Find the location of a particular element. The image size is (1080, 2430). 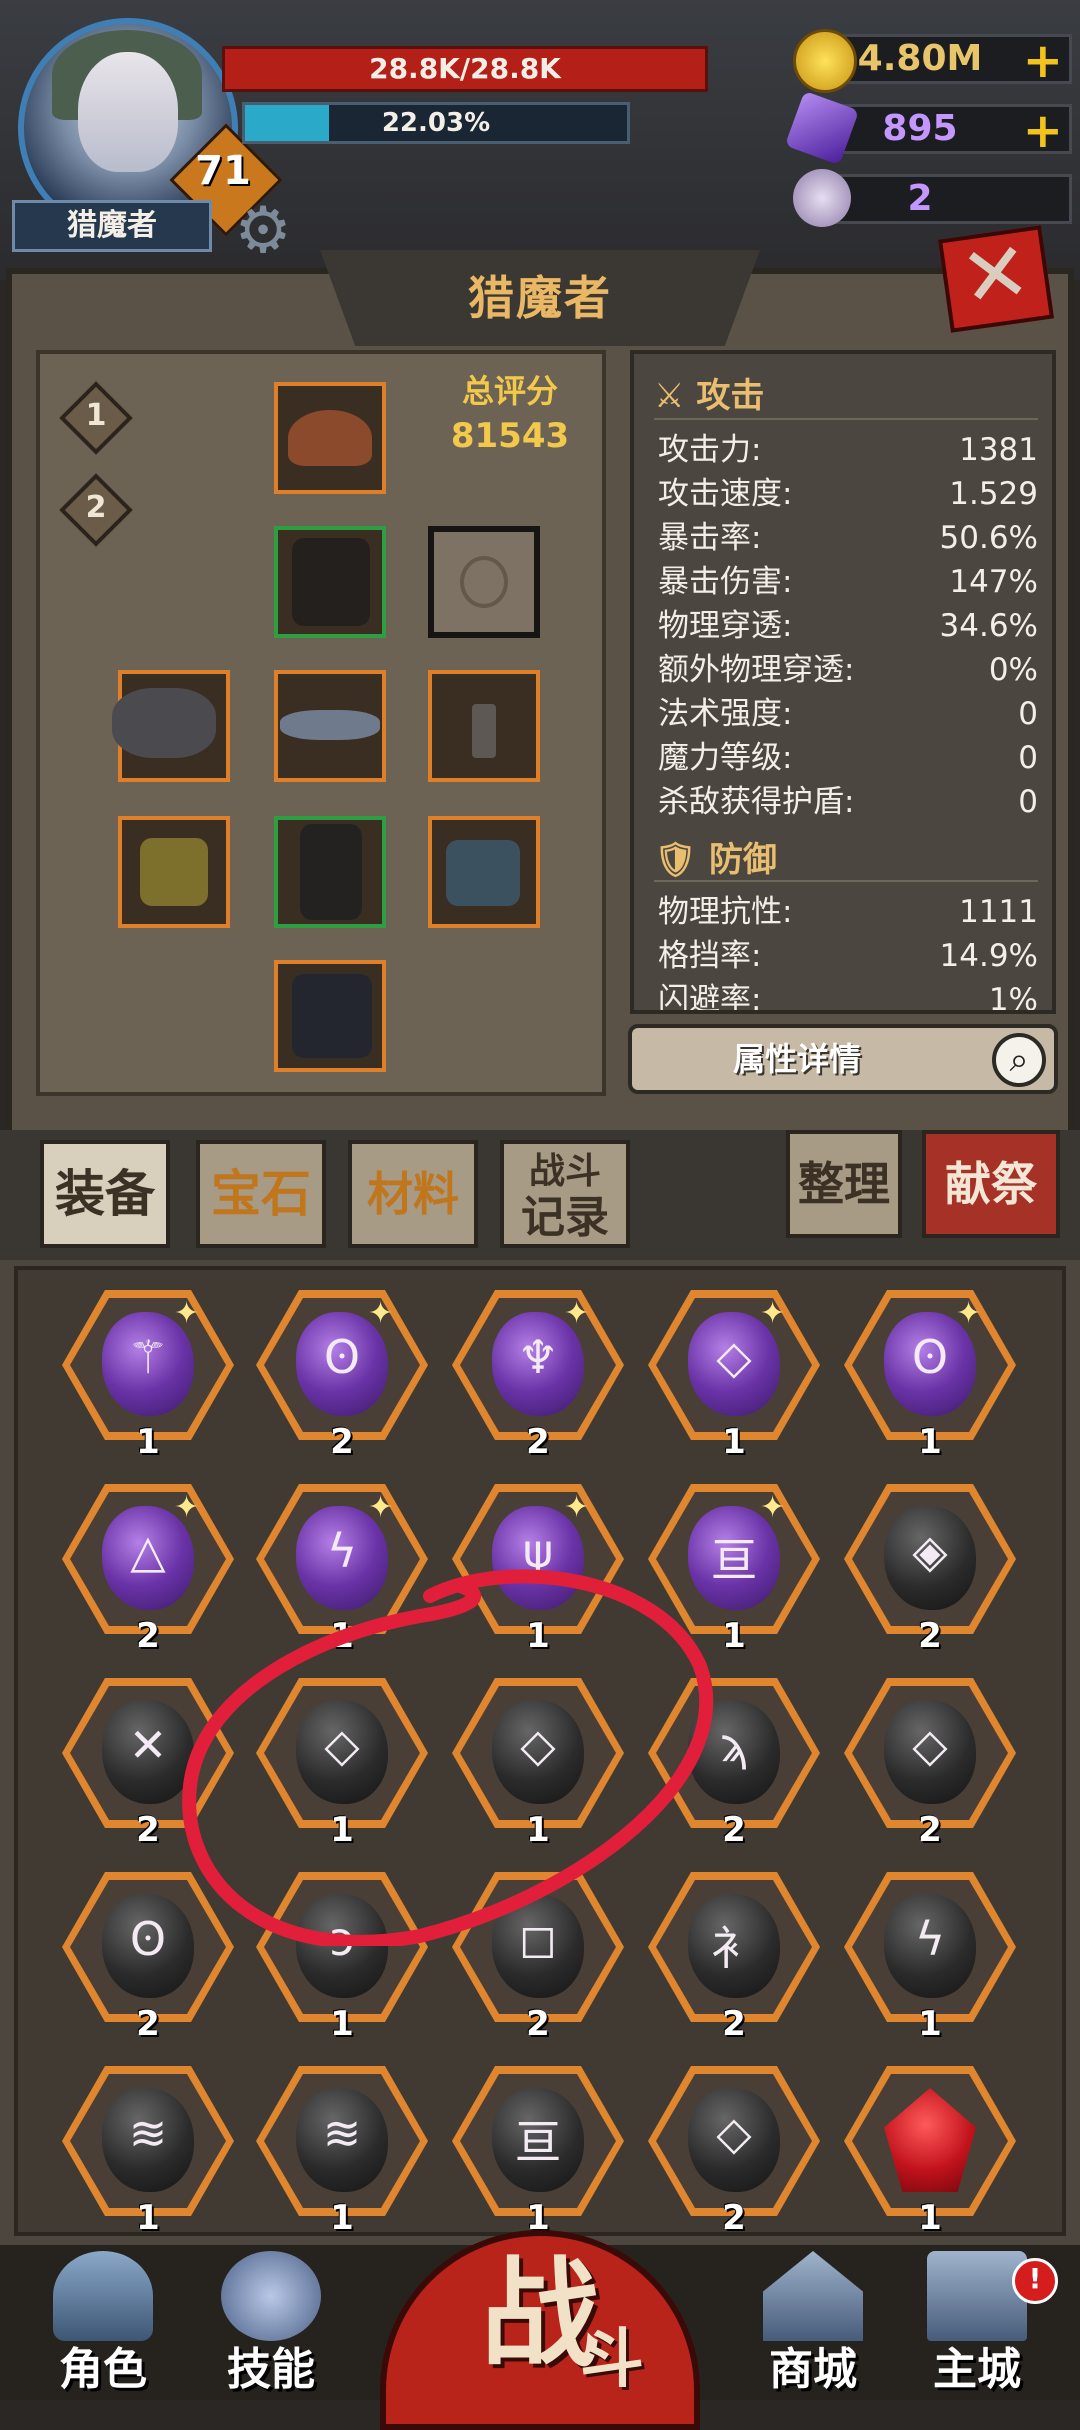

gold-value: 4.80M is located at coordinates (920, 58).